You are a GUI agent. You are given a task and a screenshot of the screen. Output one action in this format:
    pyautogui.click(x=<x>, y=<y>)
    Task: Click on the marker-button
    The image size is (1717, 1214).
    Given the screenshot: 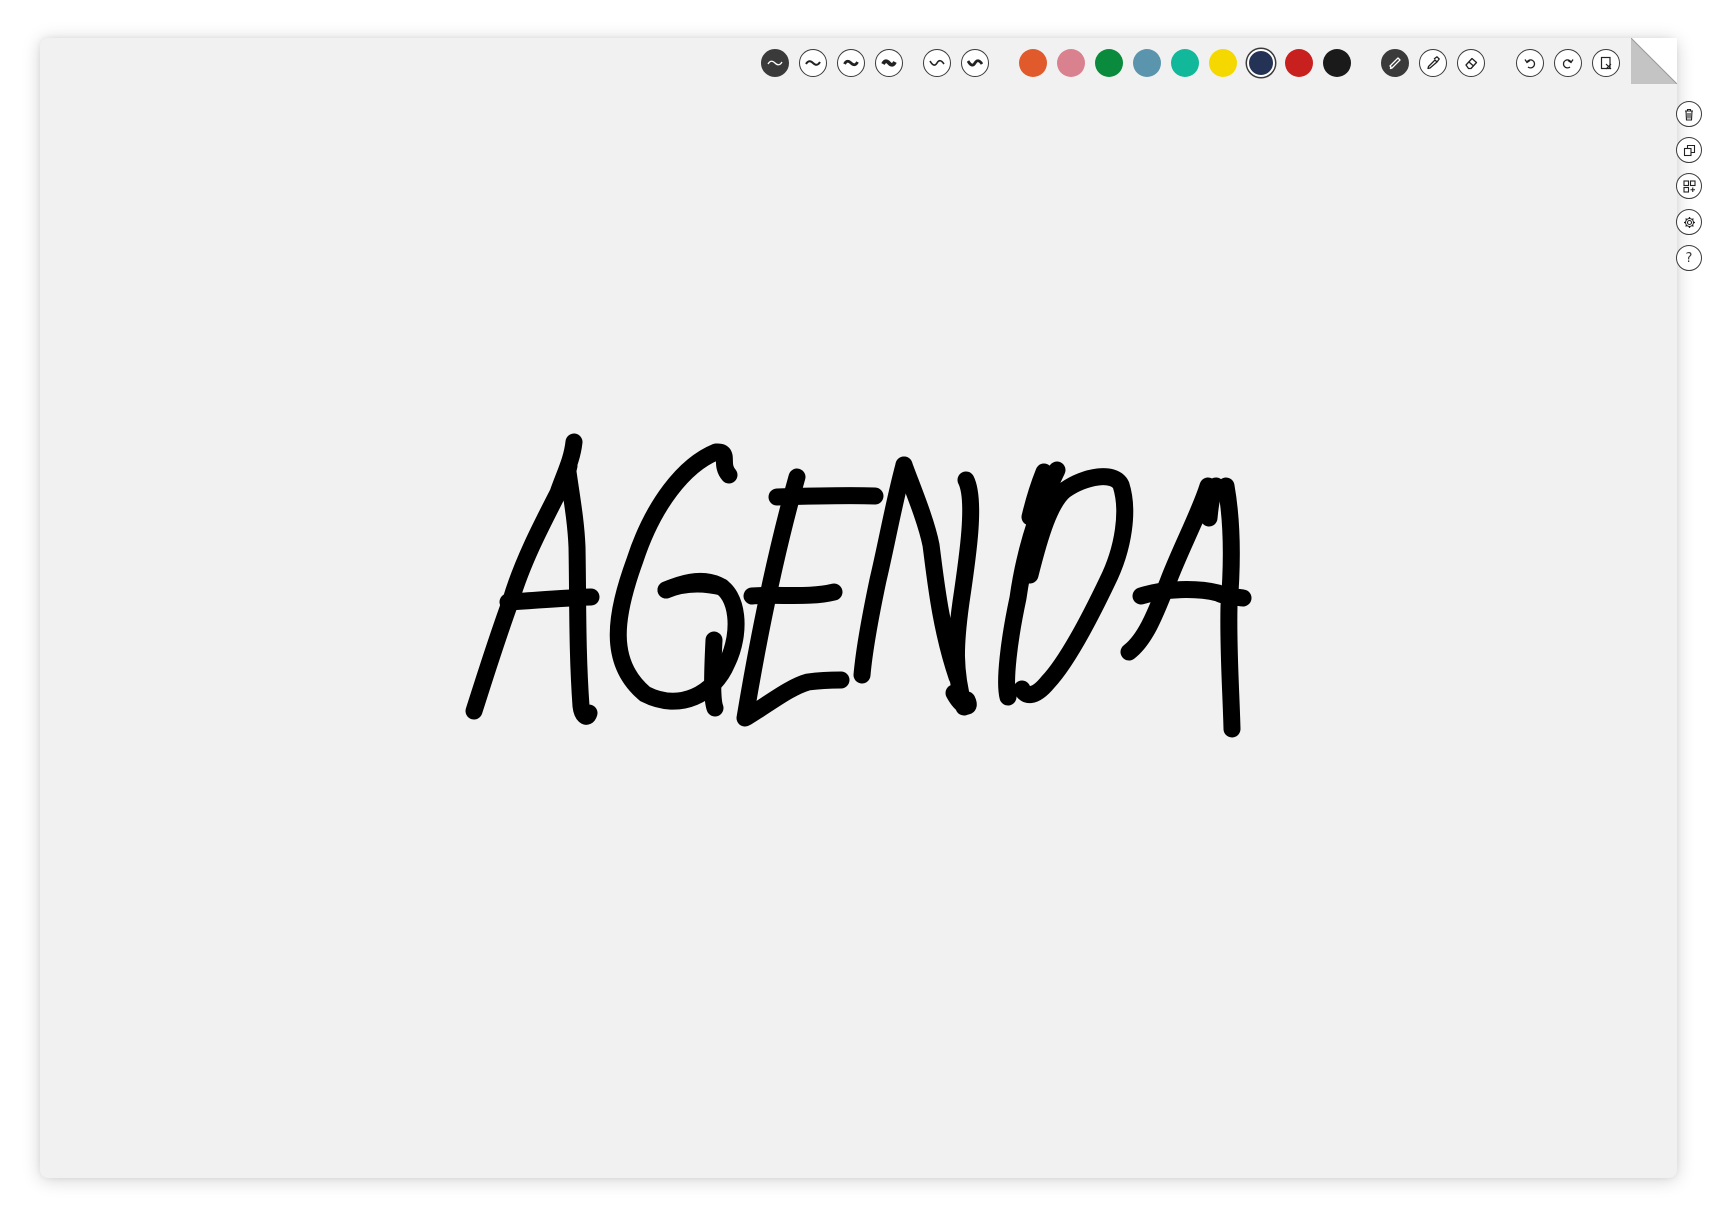 What is the action you would take?
    pyautogui.click(x=1433, y=63)
    